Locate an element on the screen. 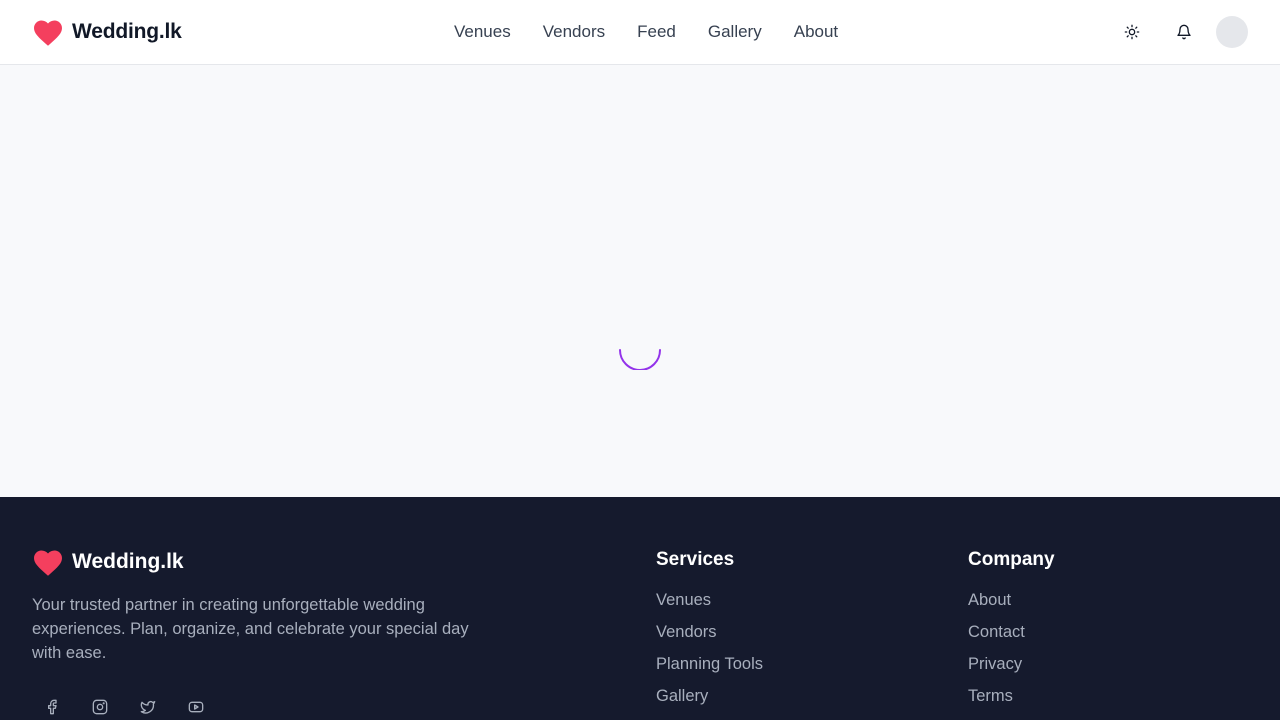 This screenshot has height=720, width=1280. footer-services-title: Services is located at coordinates (695, 559).